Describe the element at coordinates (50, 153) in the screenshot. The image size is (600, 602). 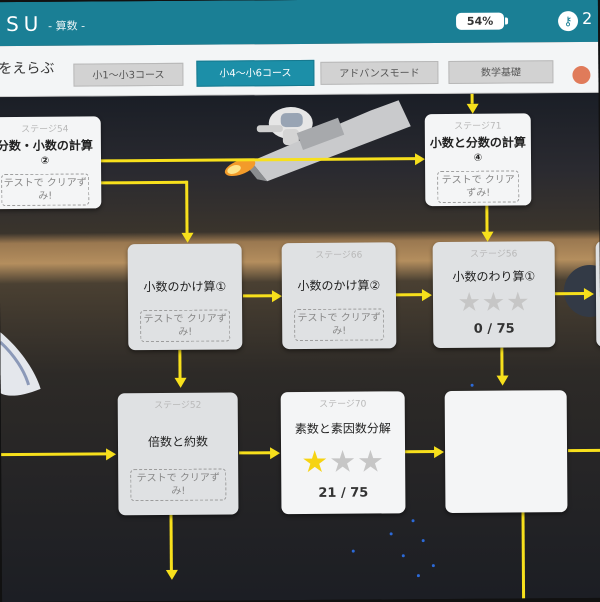
I see `stage-title: 分数・小数の計算 ②` at that location.